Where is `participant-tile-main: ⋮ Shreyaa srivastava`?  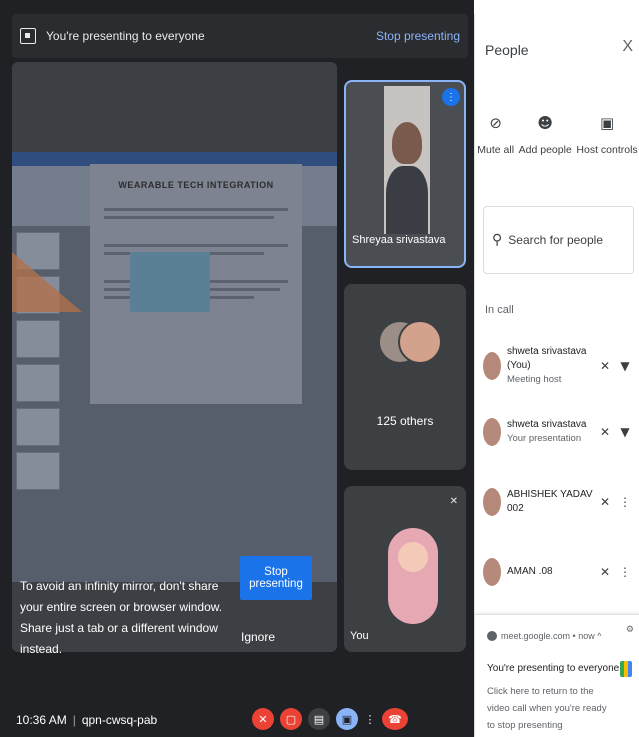 participant-tile-main: ⋮ Shreyaa srivastava is located at coordinates (405, 174).